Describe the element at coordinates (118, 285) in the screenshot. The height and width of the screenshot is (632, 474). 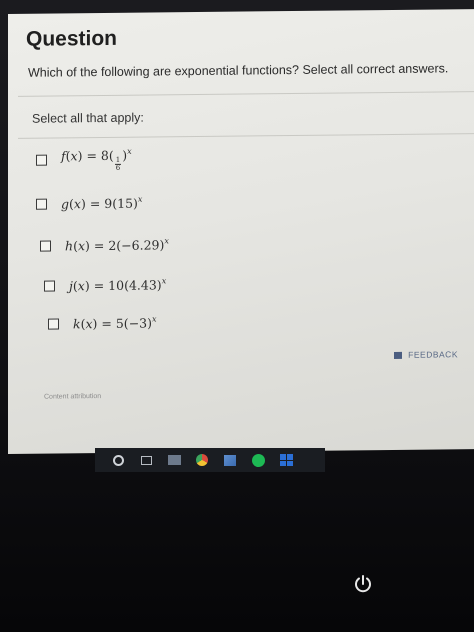
I see `option-expression: j(x) = 10(4.43)x` at that location.